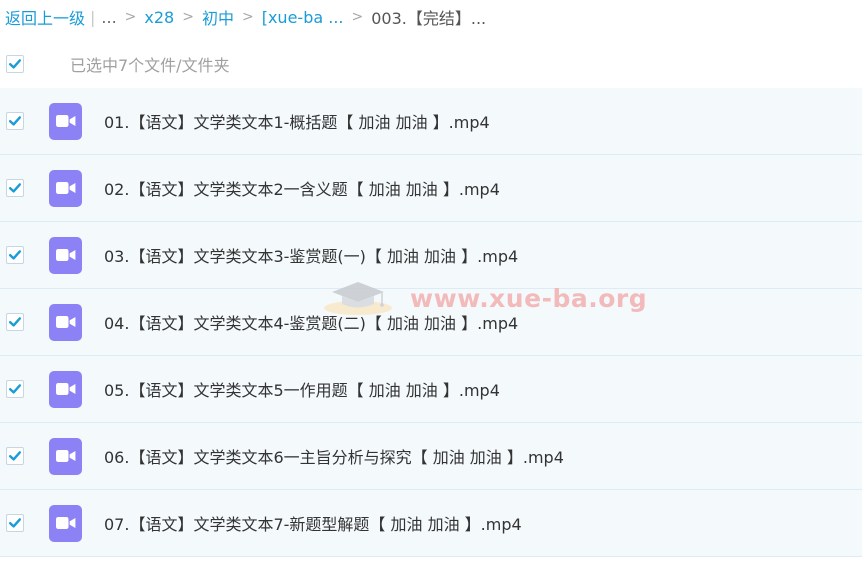 This screenshot has width=862, height=569. Describe the element at coordinates (159, 17) in the screenshot. I see `breadcrumb-item-x28: x28` at that location.